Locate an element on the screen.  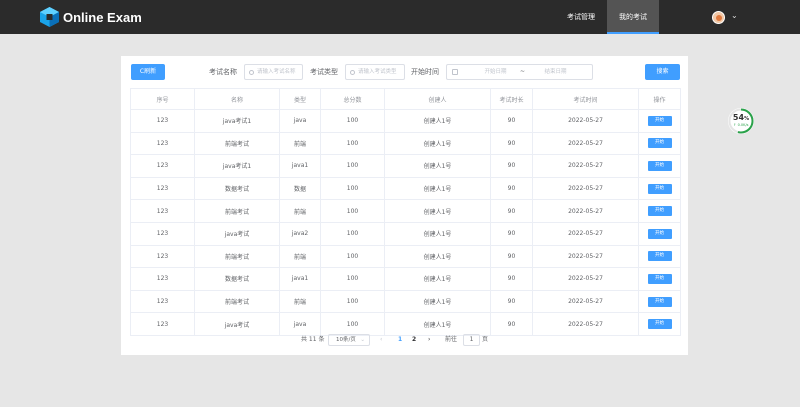
exam-type-input: 请输入考试类型 is located at coordinates (375, 72).